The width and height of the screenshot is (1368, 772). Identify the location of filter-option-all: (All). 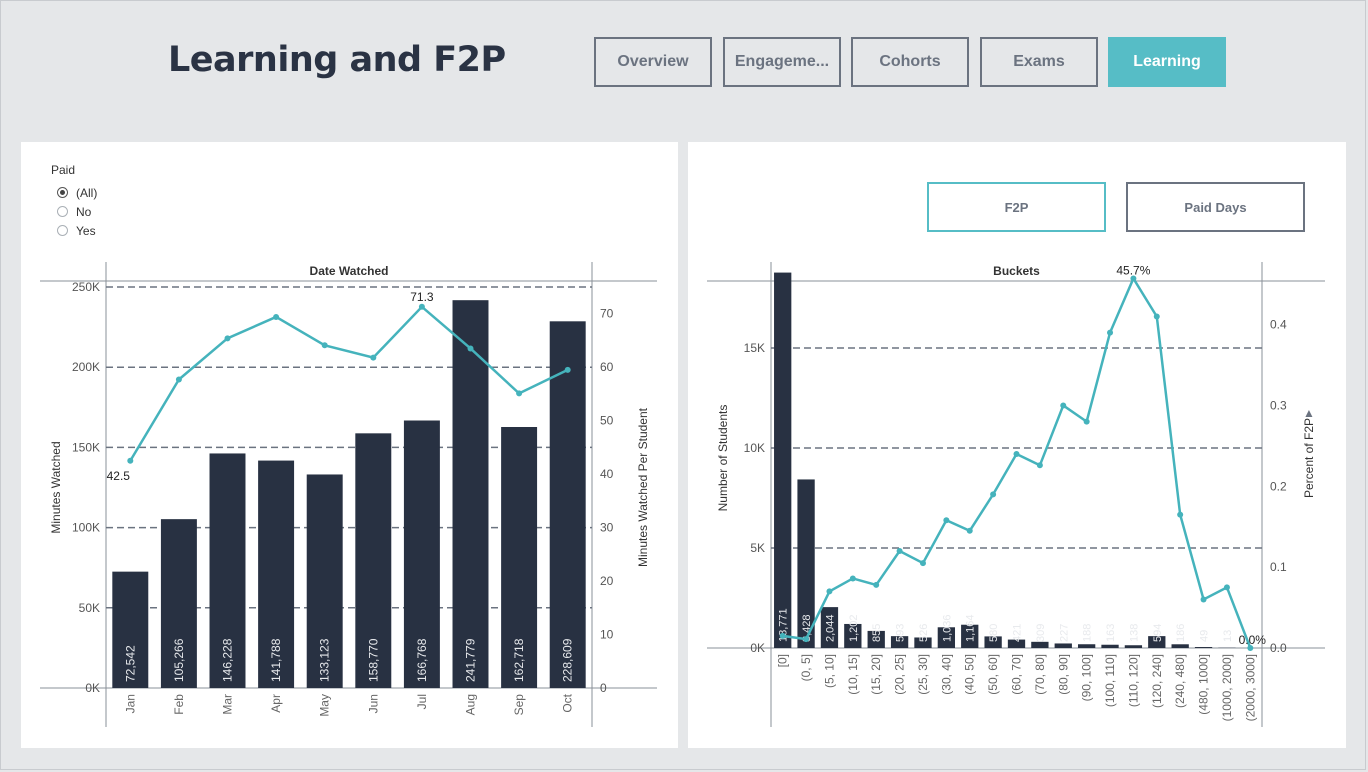
(74, 192).